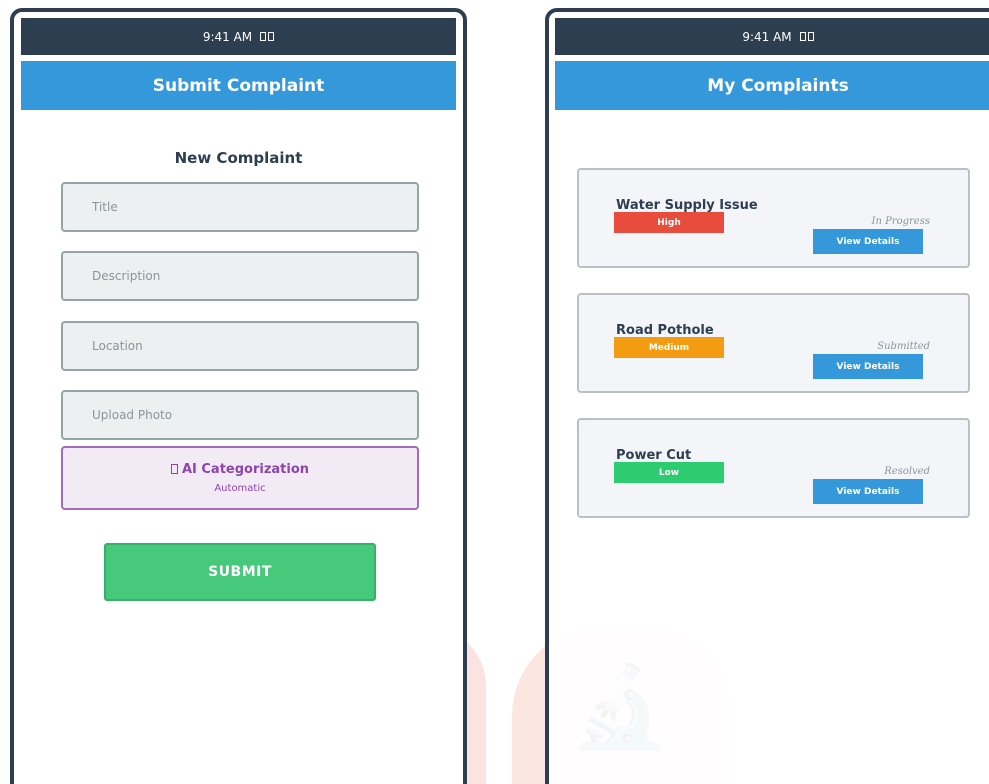  What do you see at coordinates (665, 330) in the screenshot?
I see `complaint-title: Road Pothole` at bounding box center [665, 330].